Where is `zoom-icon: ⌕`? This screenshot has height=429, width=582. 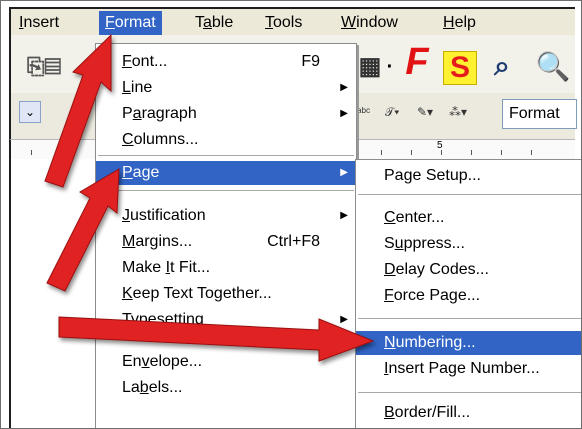 zoom-icon: ⌕ is located at coordinates (502, 66).